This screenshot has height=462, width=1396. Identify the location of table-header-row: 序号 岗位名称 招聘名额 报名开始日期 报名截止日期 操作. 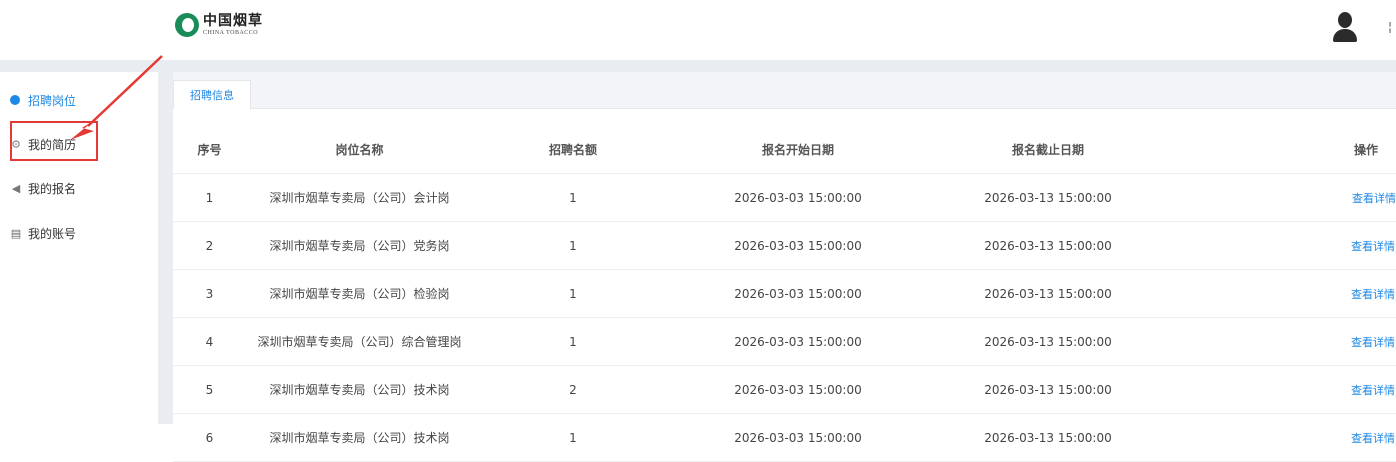
(784, 149).